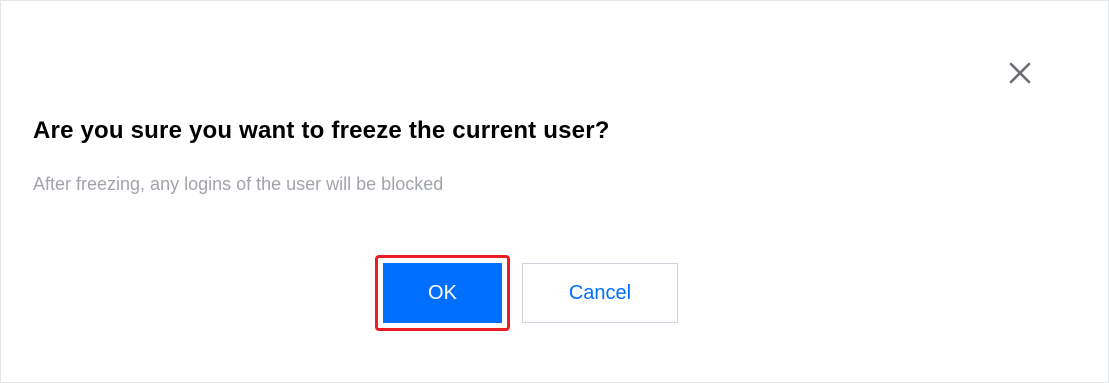 The image size is (1109, 383). I want to click on close-icon, so click(1020, 73).